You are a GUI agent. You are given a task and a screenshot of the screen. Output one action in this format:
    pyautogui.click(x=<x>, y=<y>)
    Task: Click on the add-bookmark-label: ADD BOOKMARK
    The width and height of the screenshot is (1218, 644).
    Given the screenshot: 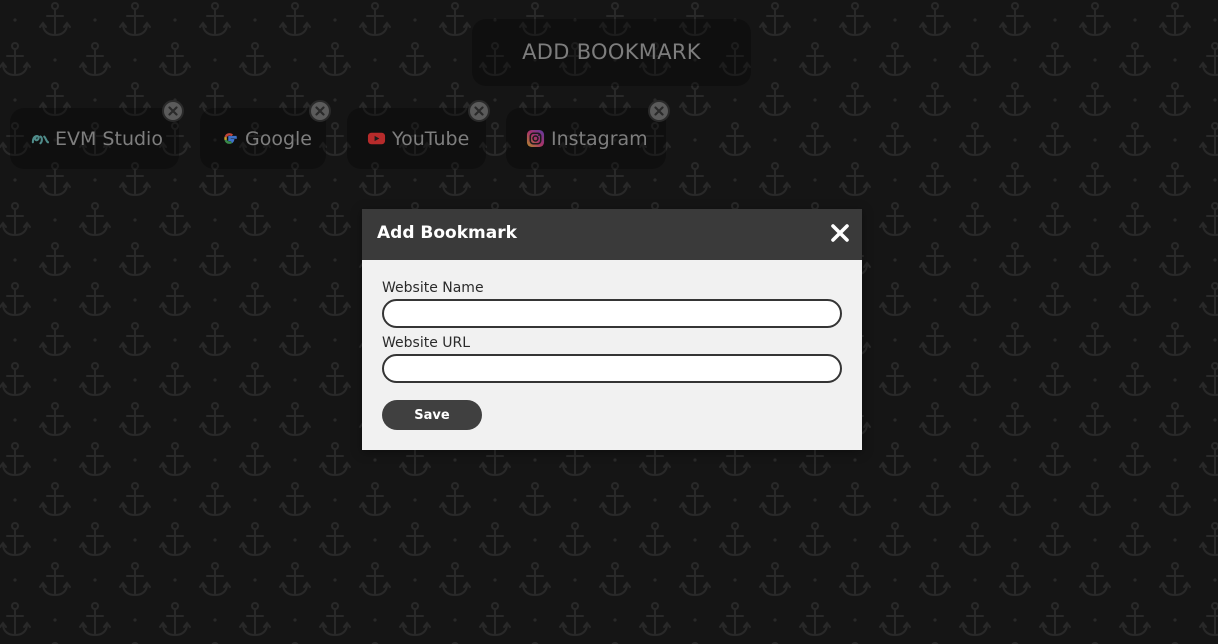 What is the action you would take?
    pyautogui.click(x=611, y=51)
    